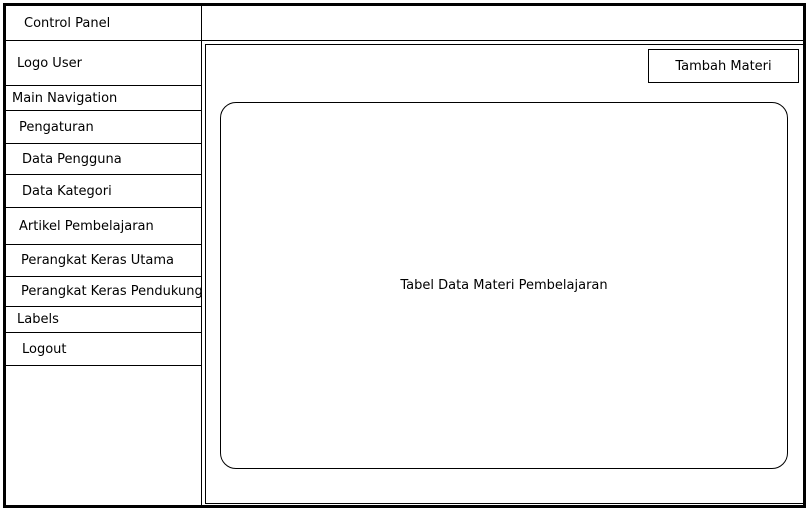 This screenshot has height=510, width=809. What do you see at coordinates (103, 23) in the screenshot?
I see `control-panel-title: Control Panel` at bounding box center [103, 23].